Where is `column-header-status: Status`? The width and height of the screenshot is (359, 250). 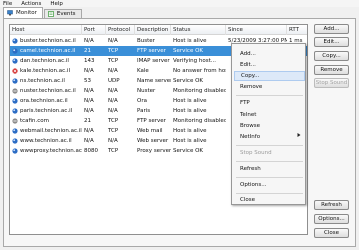 column-header-status: Status is located at coordinates (198, 30).